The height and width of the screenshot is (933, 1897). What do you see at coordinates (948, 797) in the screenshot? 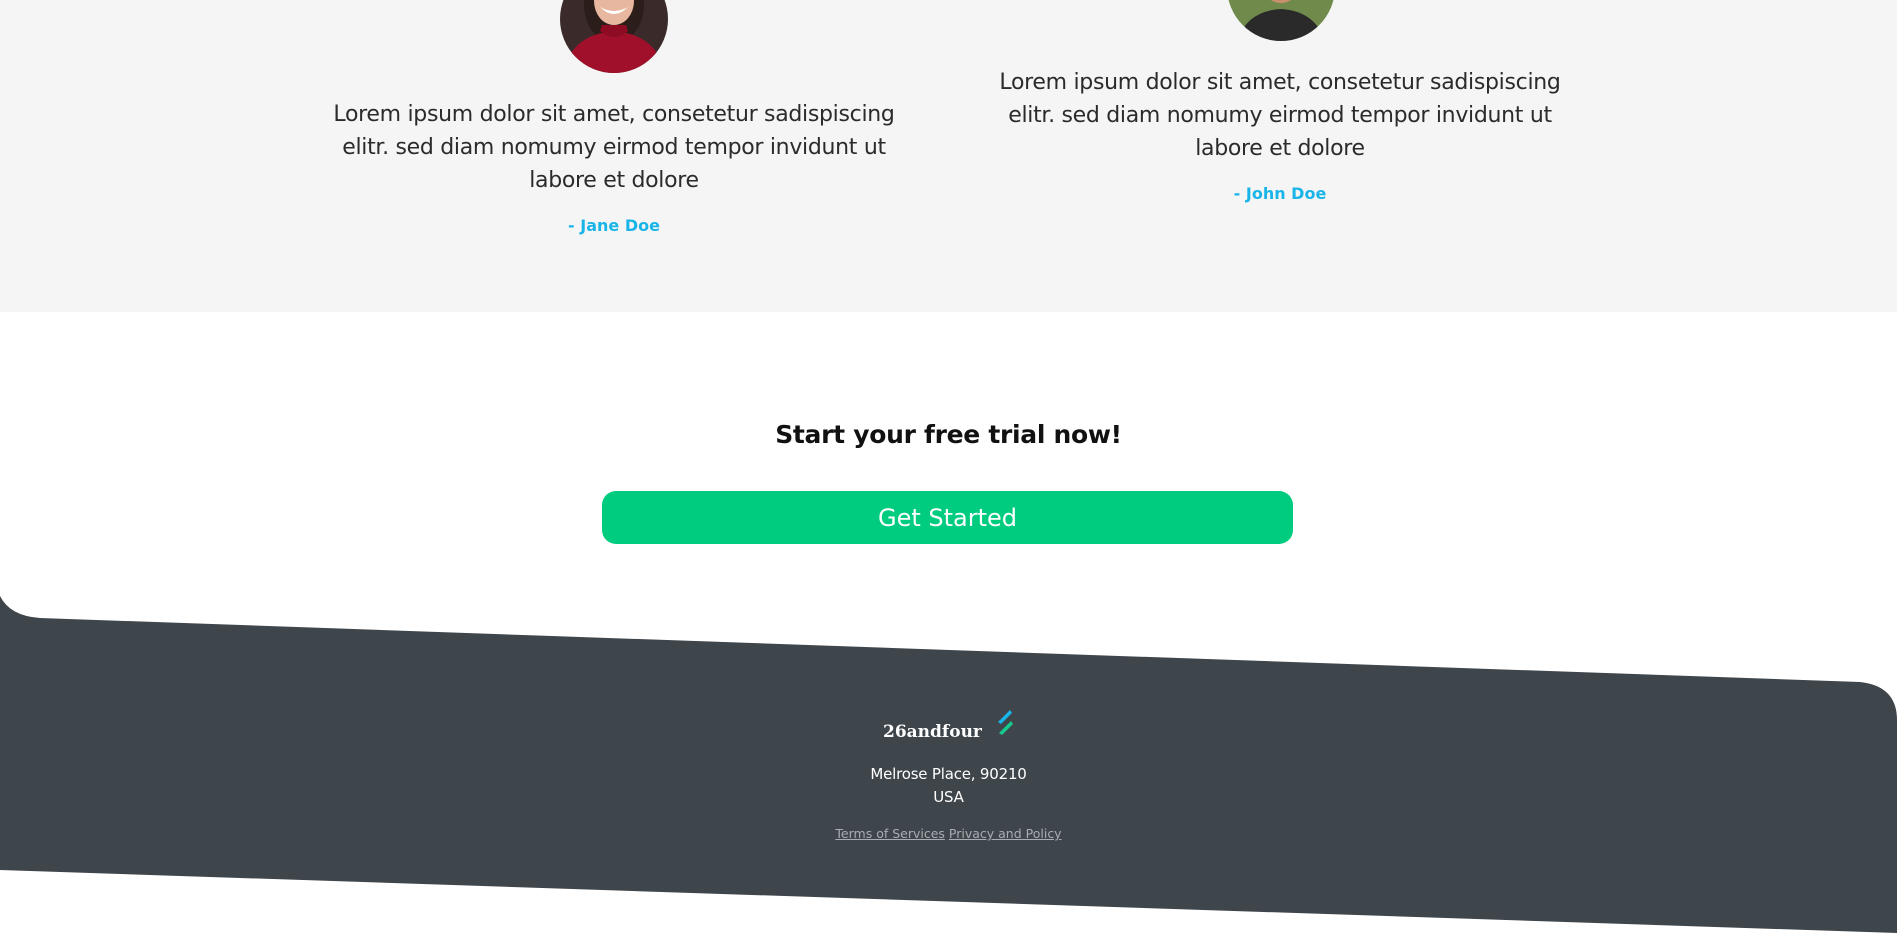
I see `address-country: USA` at bounding box center [948, 797].